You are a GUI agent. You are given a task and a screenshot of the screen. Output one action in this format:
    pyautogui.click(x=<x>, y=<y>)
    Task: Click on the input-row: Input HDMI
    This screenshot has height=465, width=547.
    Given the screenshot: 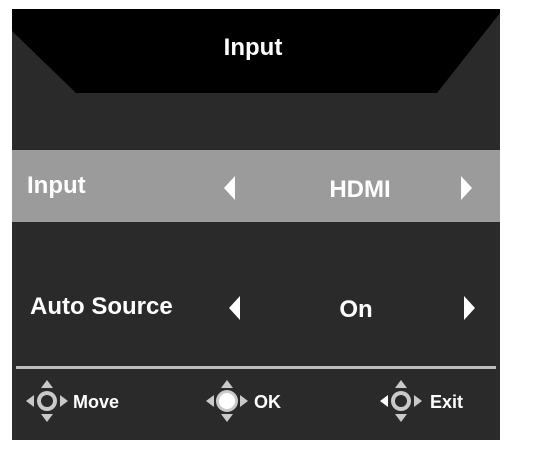 What is the action you would take?
    pyautogui.click(x=256, y=186)
    